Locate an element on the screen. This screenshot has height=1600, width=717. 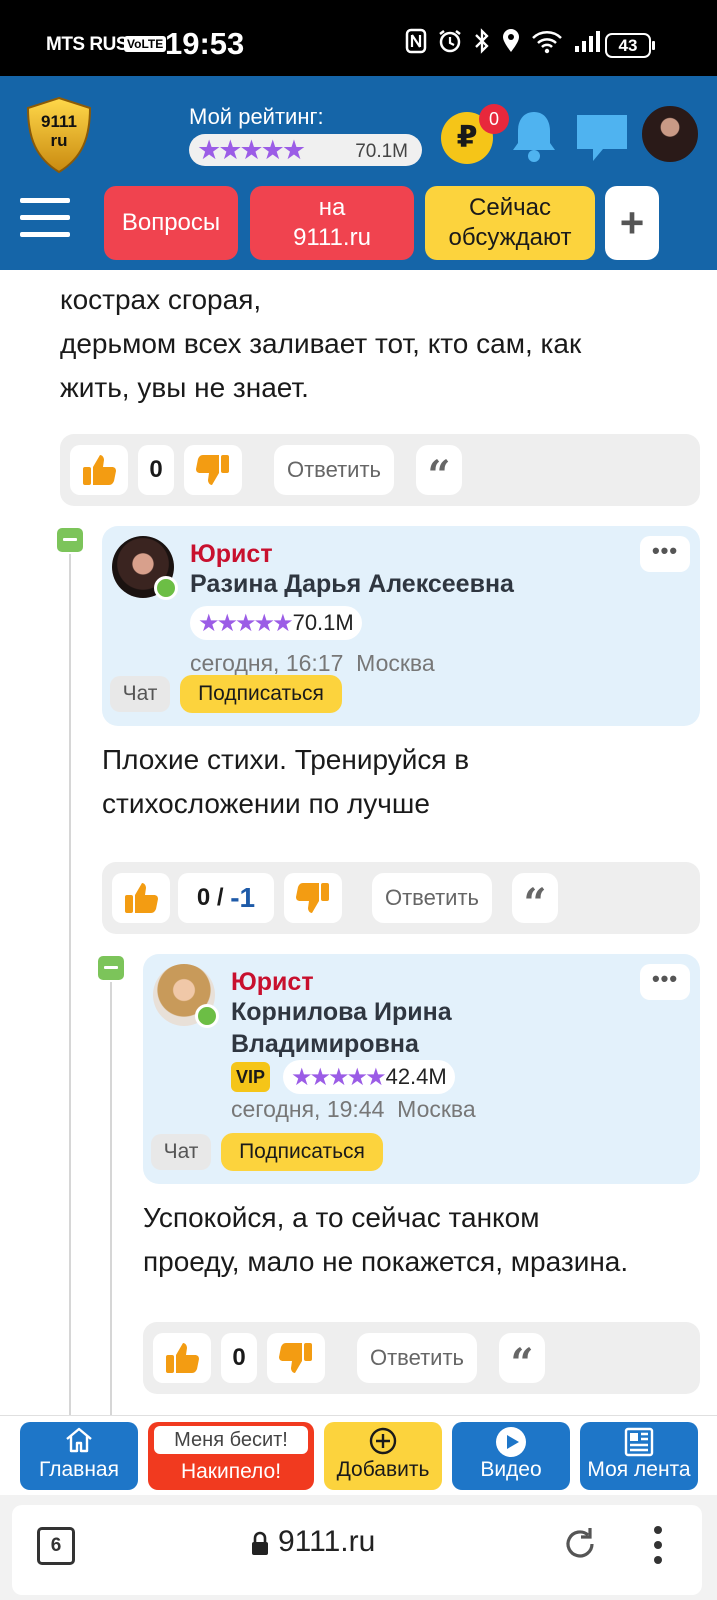
notifications-bell-icon is located at coordinates (534, 136).